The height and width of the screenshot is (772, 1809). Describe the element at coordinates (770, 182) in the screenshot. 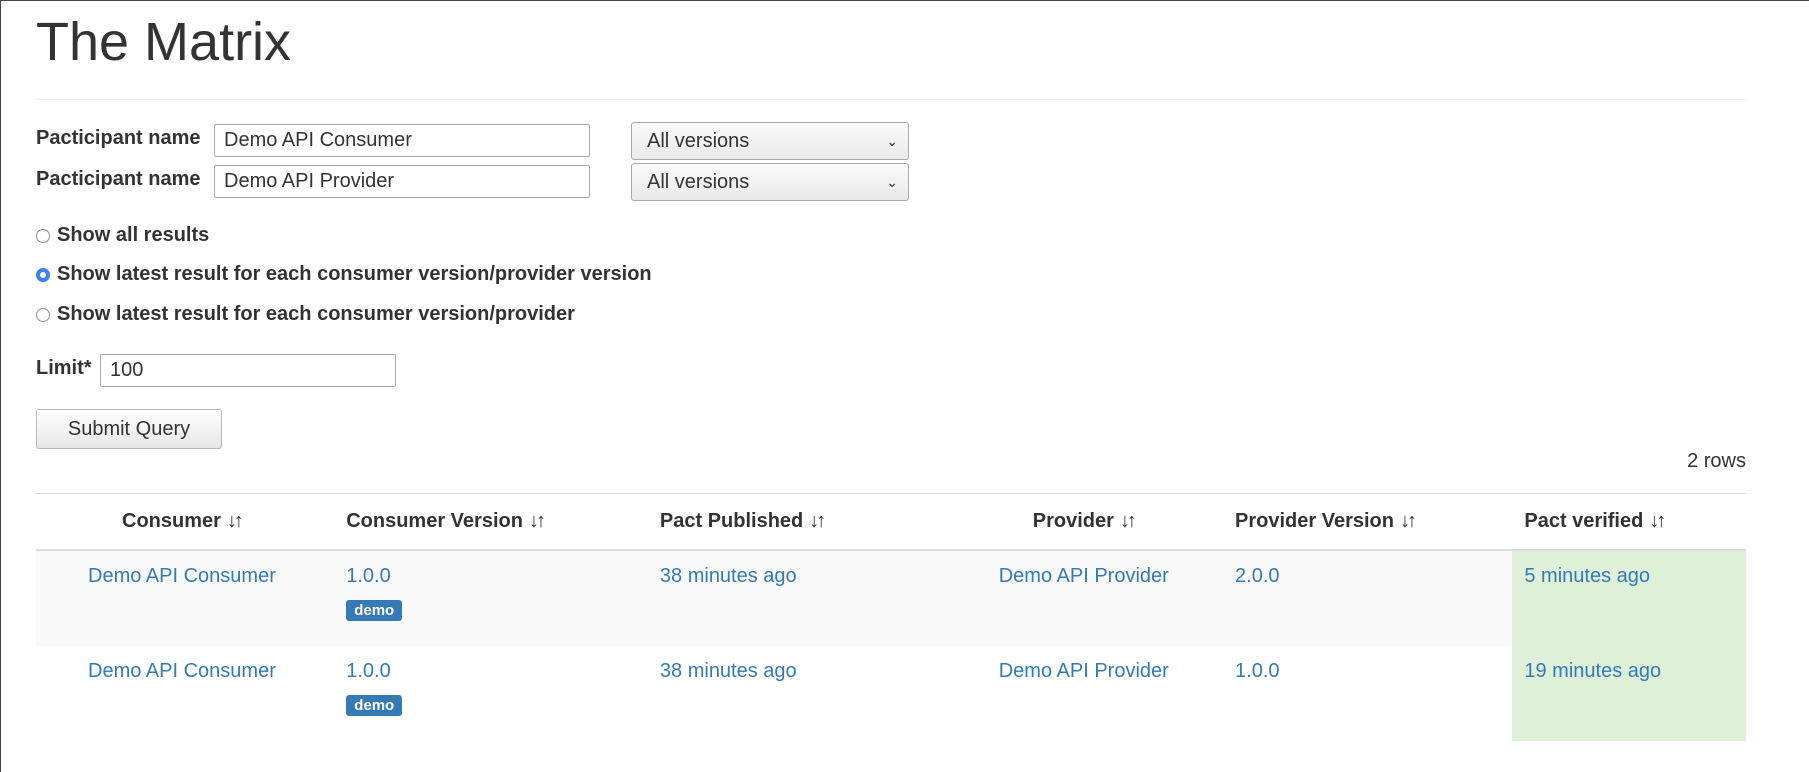

I see `participant-2-version-select: All versions ⌄` at that location.